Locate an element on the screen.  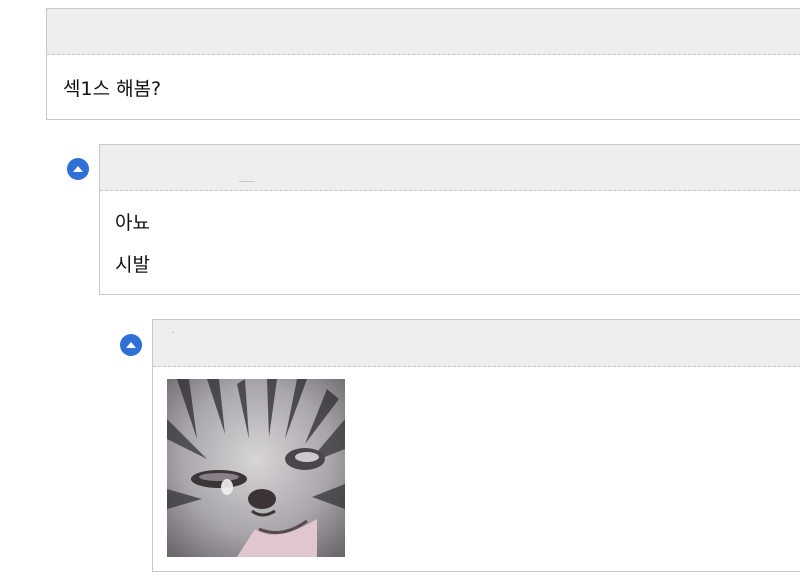
crying-kitten-image is located at coordinates (256, 468).